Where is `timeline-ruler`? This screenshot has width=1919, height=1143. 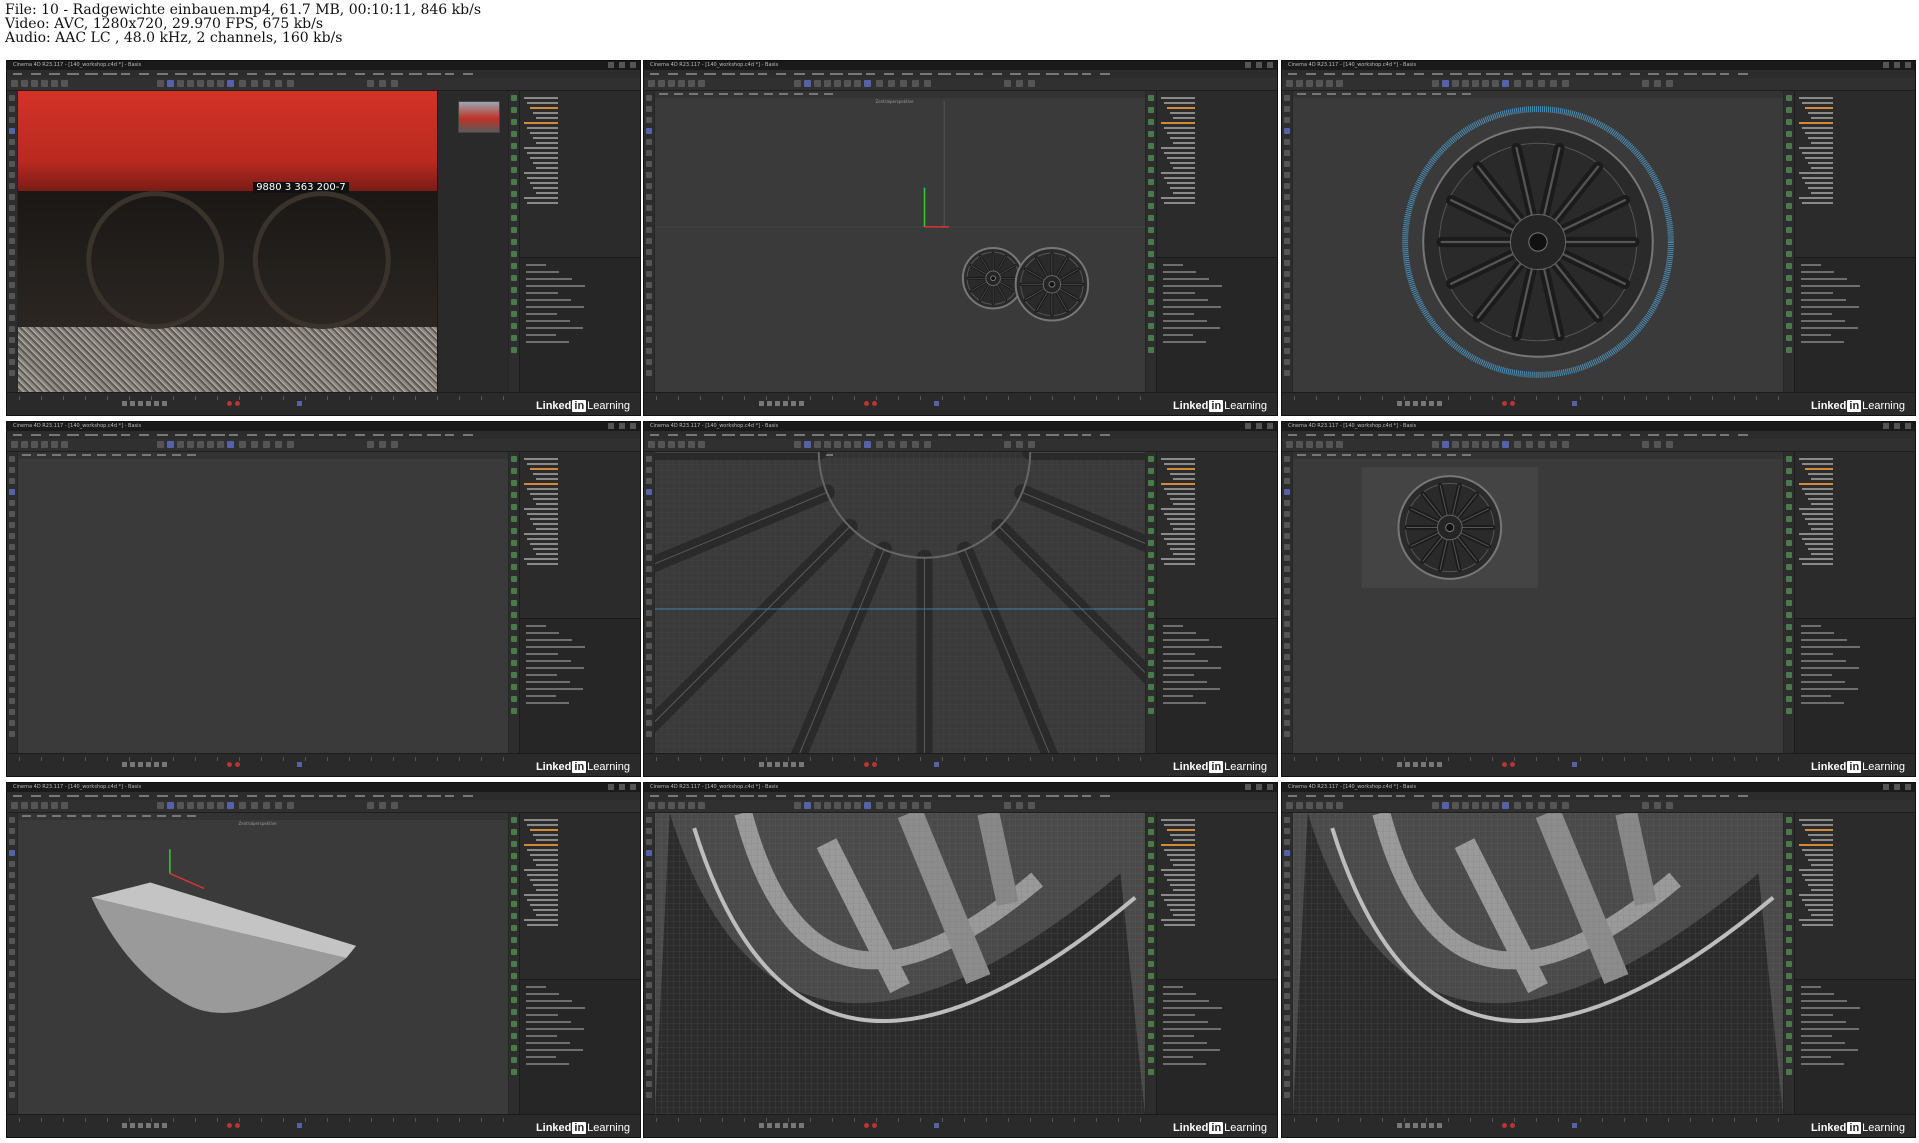
timeline-ruler is located at coordinates (262, 1120).